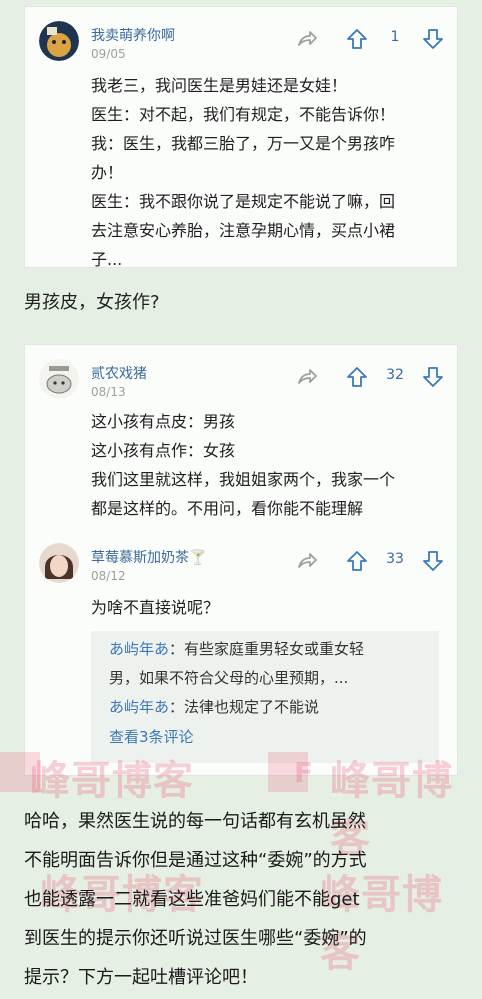  What do you see at coordinates (195, 860) in the screenshot?
I see `paragraph-line: 不能明面告诉你但是通过这种“委婉”的方式` at bounding box center [195, 860].